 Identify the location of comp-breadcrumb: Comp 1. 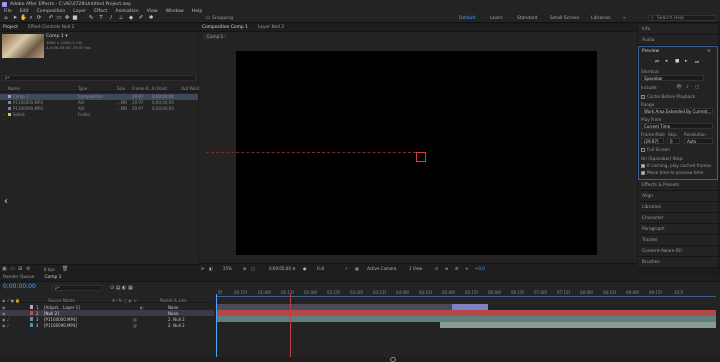
(215, 36).